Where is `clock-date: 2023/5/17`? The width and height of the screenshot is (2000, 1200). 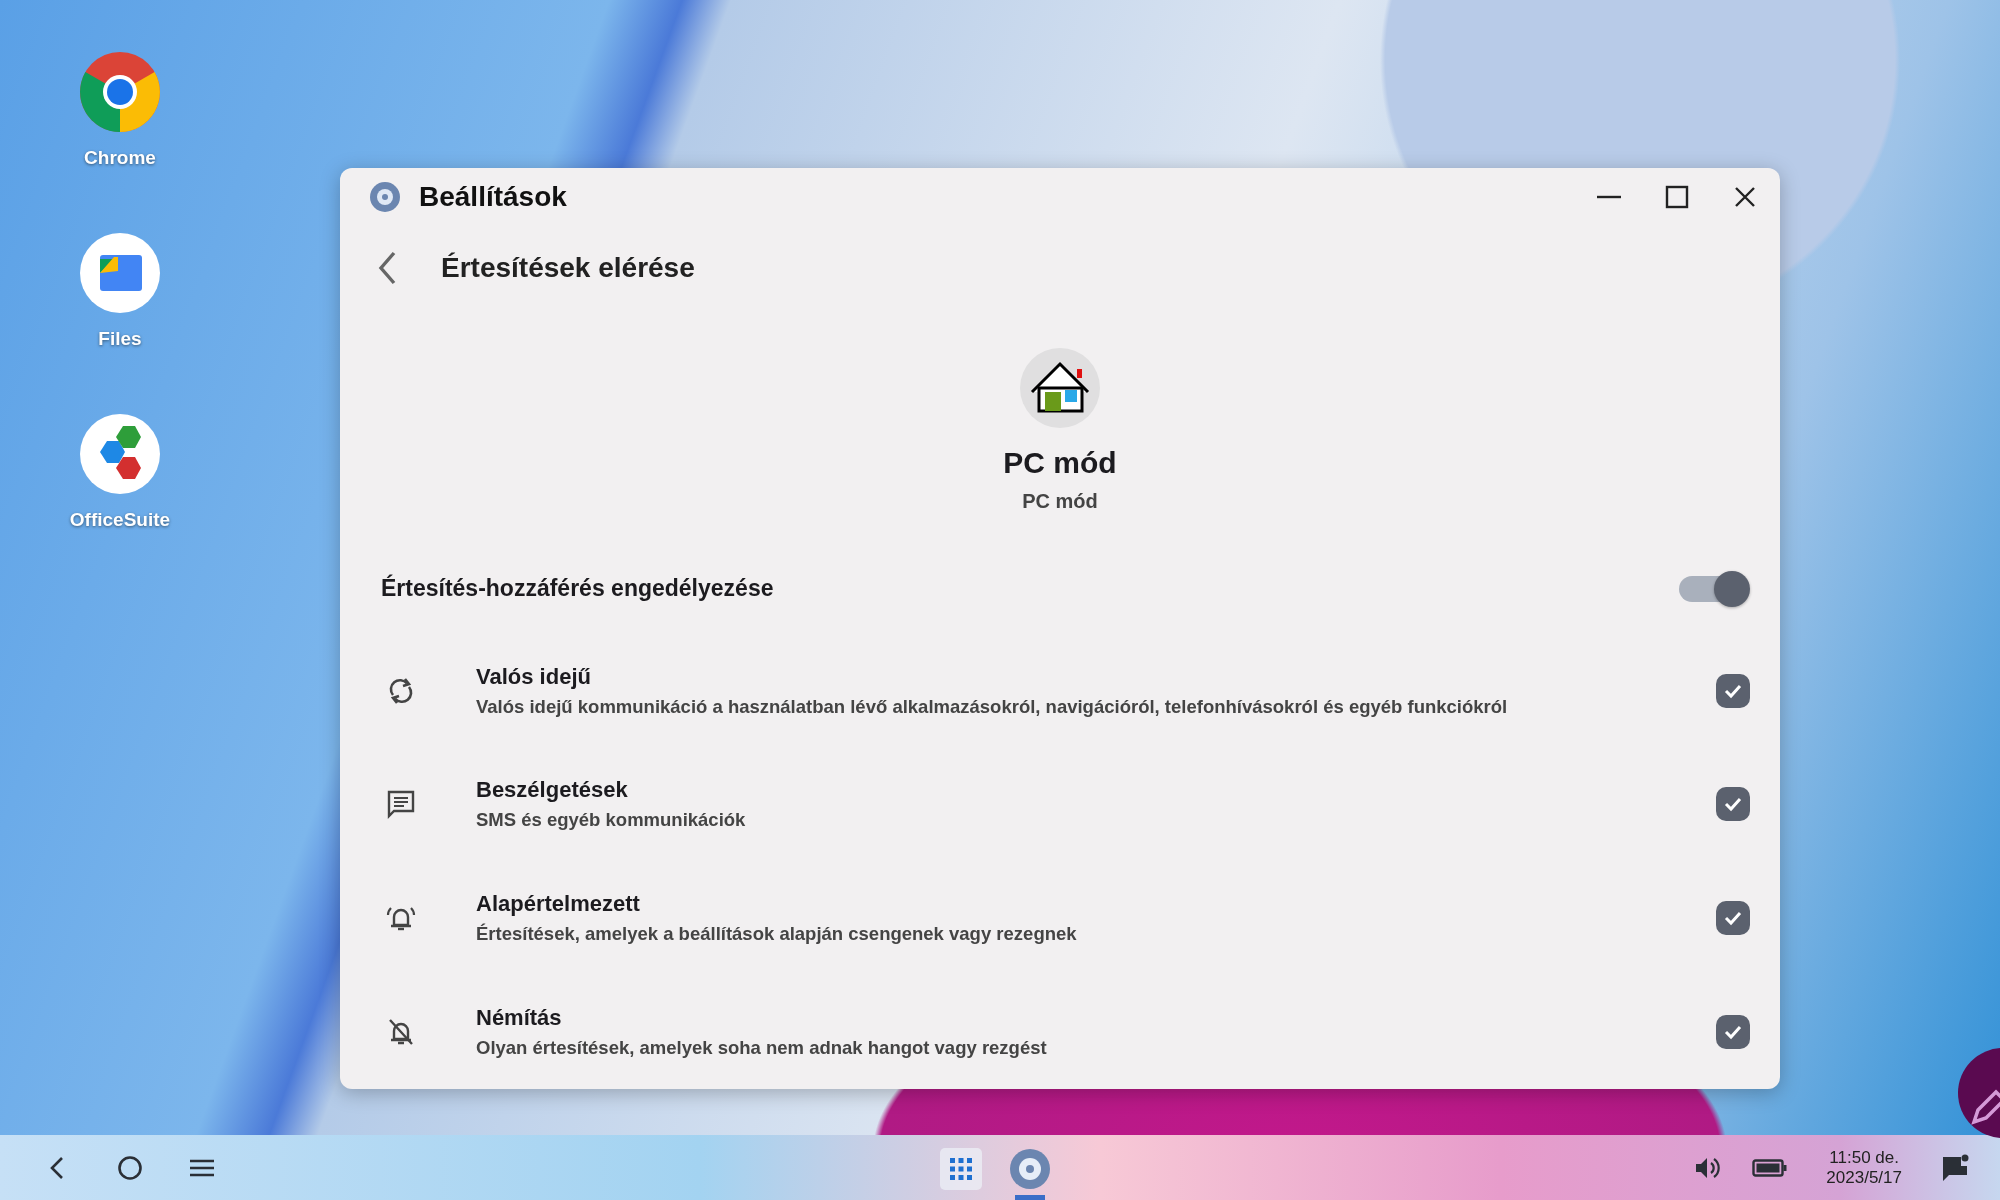 clock-date: 2023/5/17 is located at coordinates (1864, 1177).